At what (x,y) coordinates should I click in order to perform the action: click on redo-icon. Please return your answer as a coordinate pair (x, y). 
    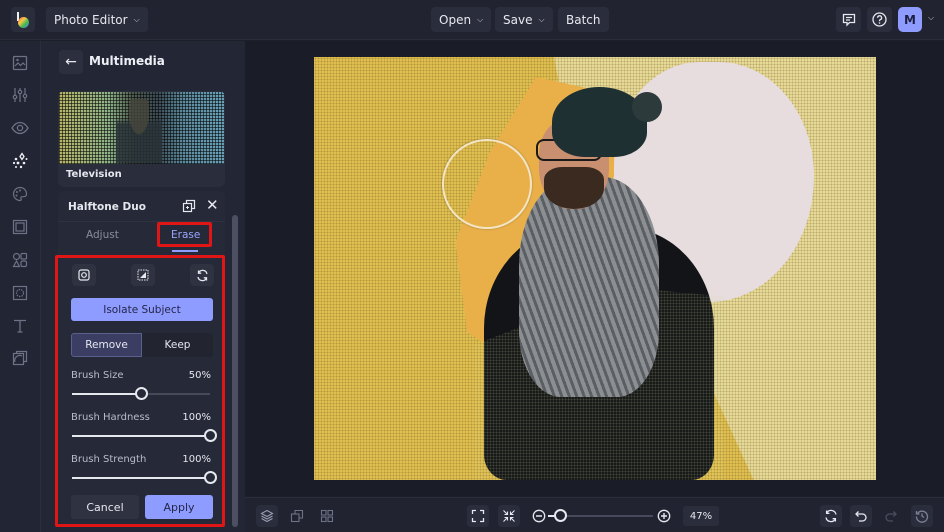
    Looking at the image, I should click on (891, 516).